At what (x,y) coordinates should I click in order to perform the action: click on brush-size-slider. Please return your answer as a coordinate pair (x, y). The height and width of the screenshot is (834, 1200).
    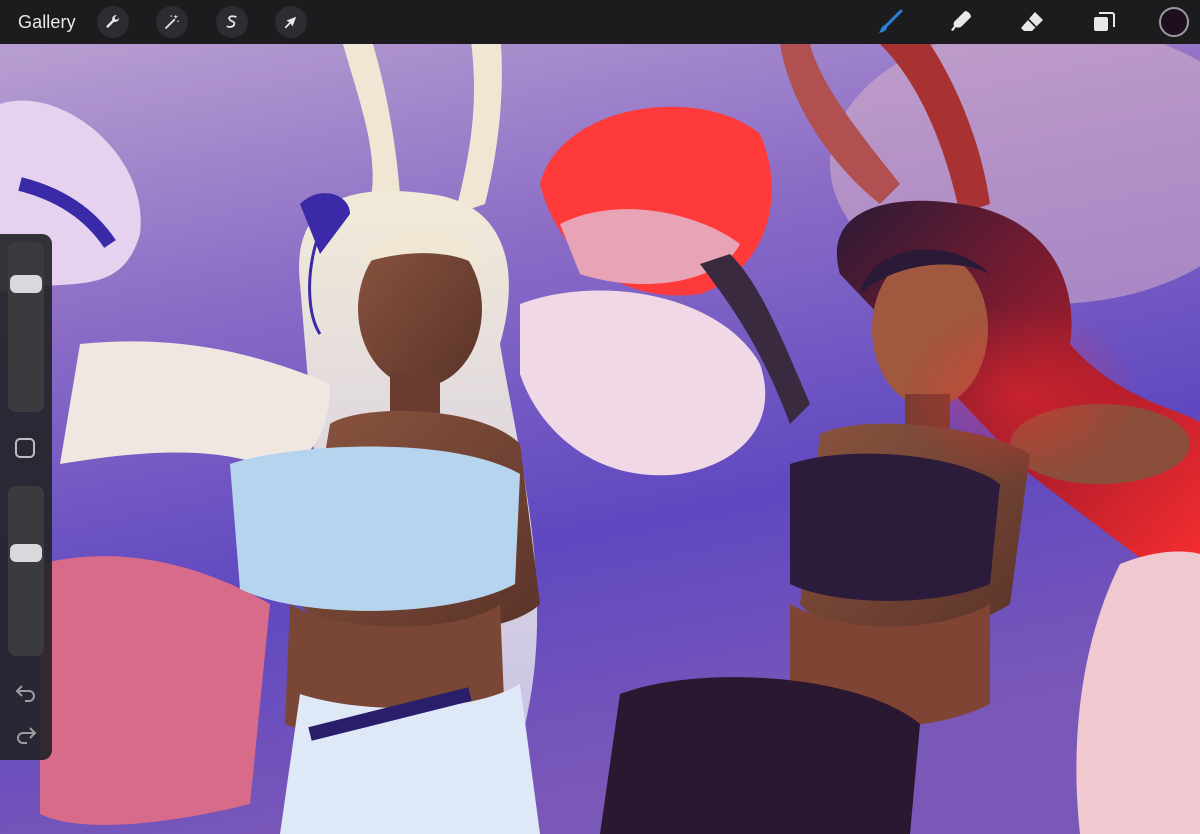
    Looking at the image, I should click on (26, 327).